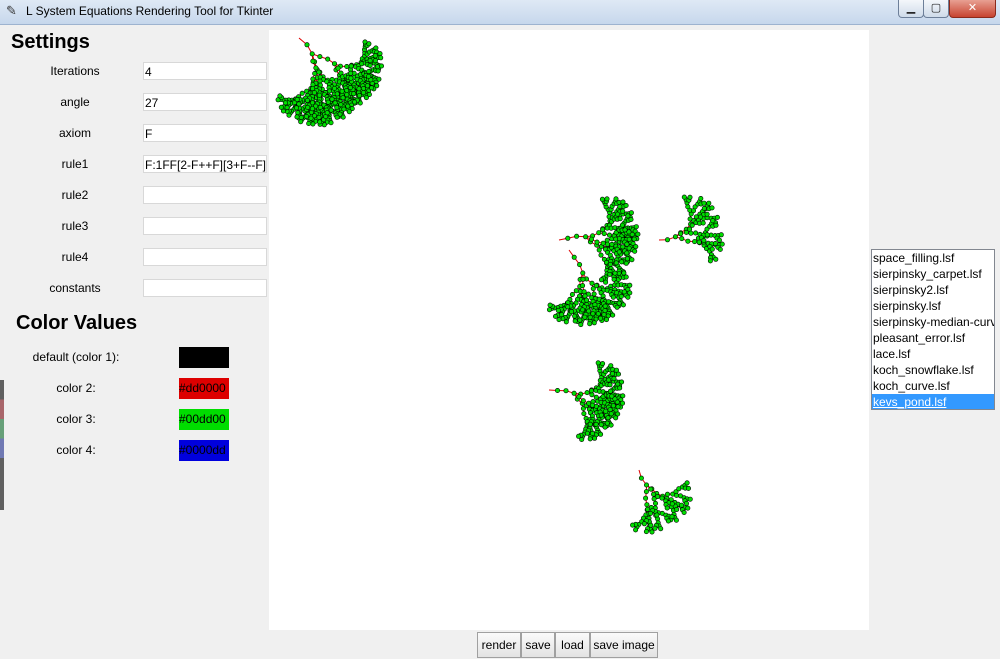 The image size is (1000, 659). Describe the element at coordinates (538, 645) in the screenshot. I see `save-button: save` at that location.